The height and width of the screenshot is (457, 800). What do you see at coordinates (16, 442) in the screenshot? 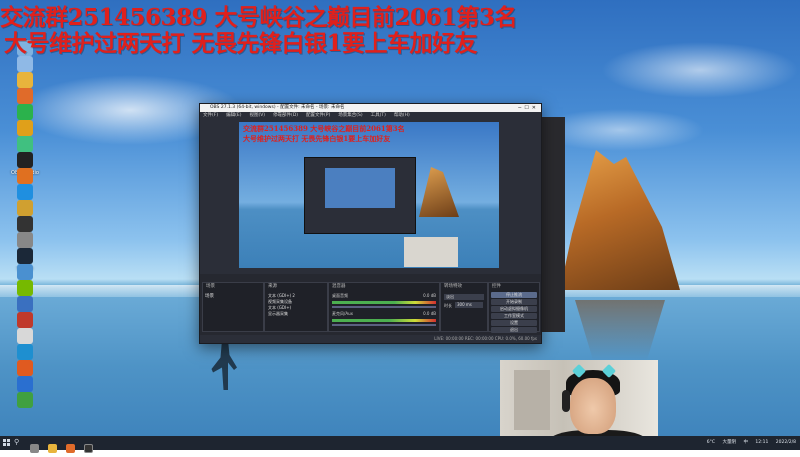
I see `search-icon: ⚲` at bounding box center [16, 442].